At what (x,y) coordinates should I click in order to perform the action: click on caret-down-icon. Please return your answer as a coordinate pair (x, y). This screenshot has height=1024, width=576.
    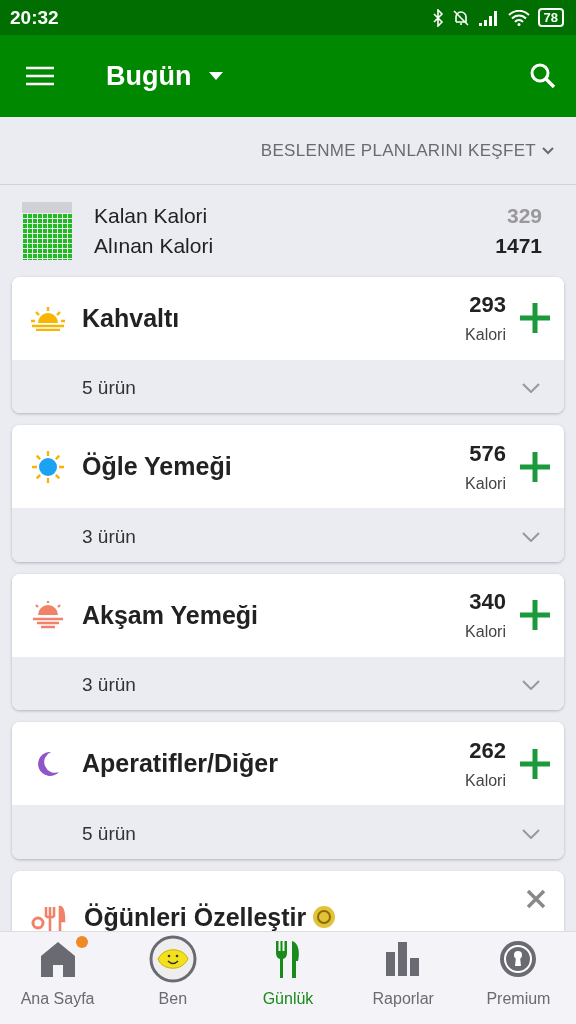
    Looking at the image, I should click on (216, 76).